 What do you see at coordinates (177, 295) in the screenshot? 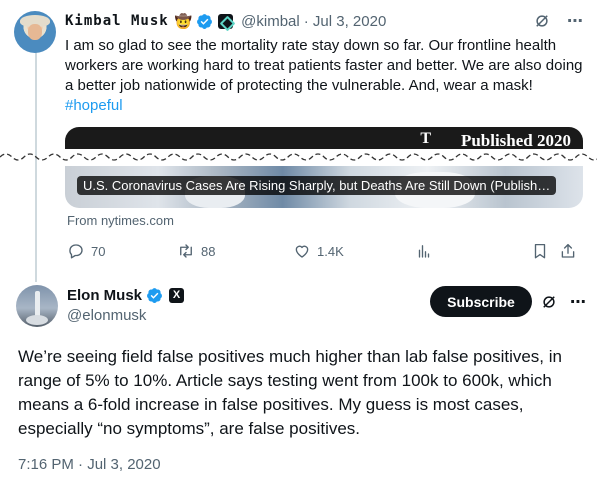
I see `x-affiliate-badge-icon: X` at bounding box center [177, 295].